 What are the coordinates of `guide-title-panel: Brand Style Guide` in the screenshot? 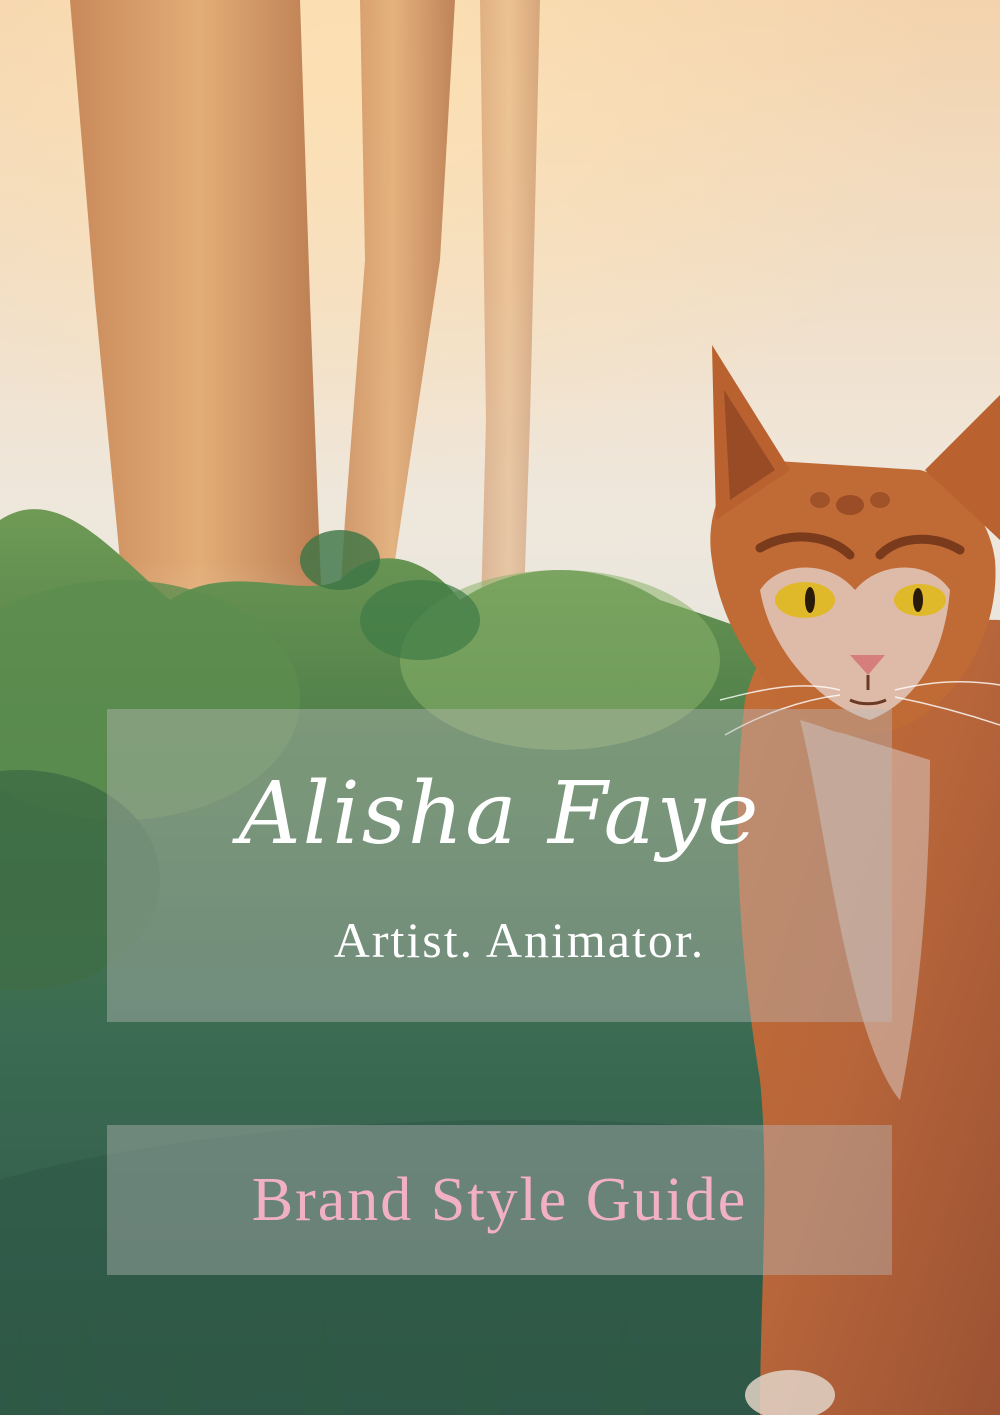 It's located at (499, 1200).